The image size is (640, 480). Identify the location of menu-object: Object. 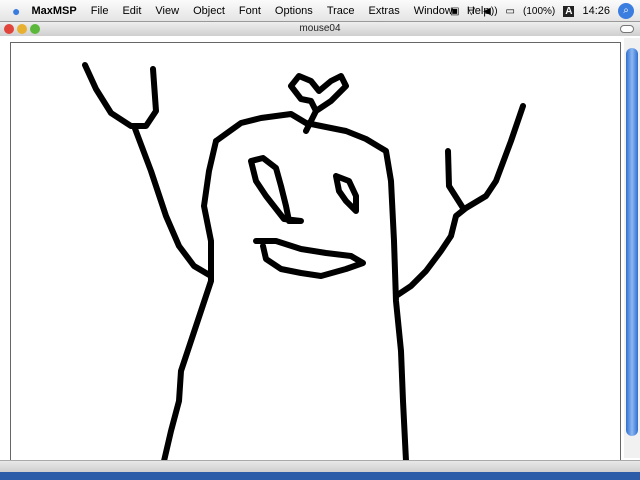
(209, 11).